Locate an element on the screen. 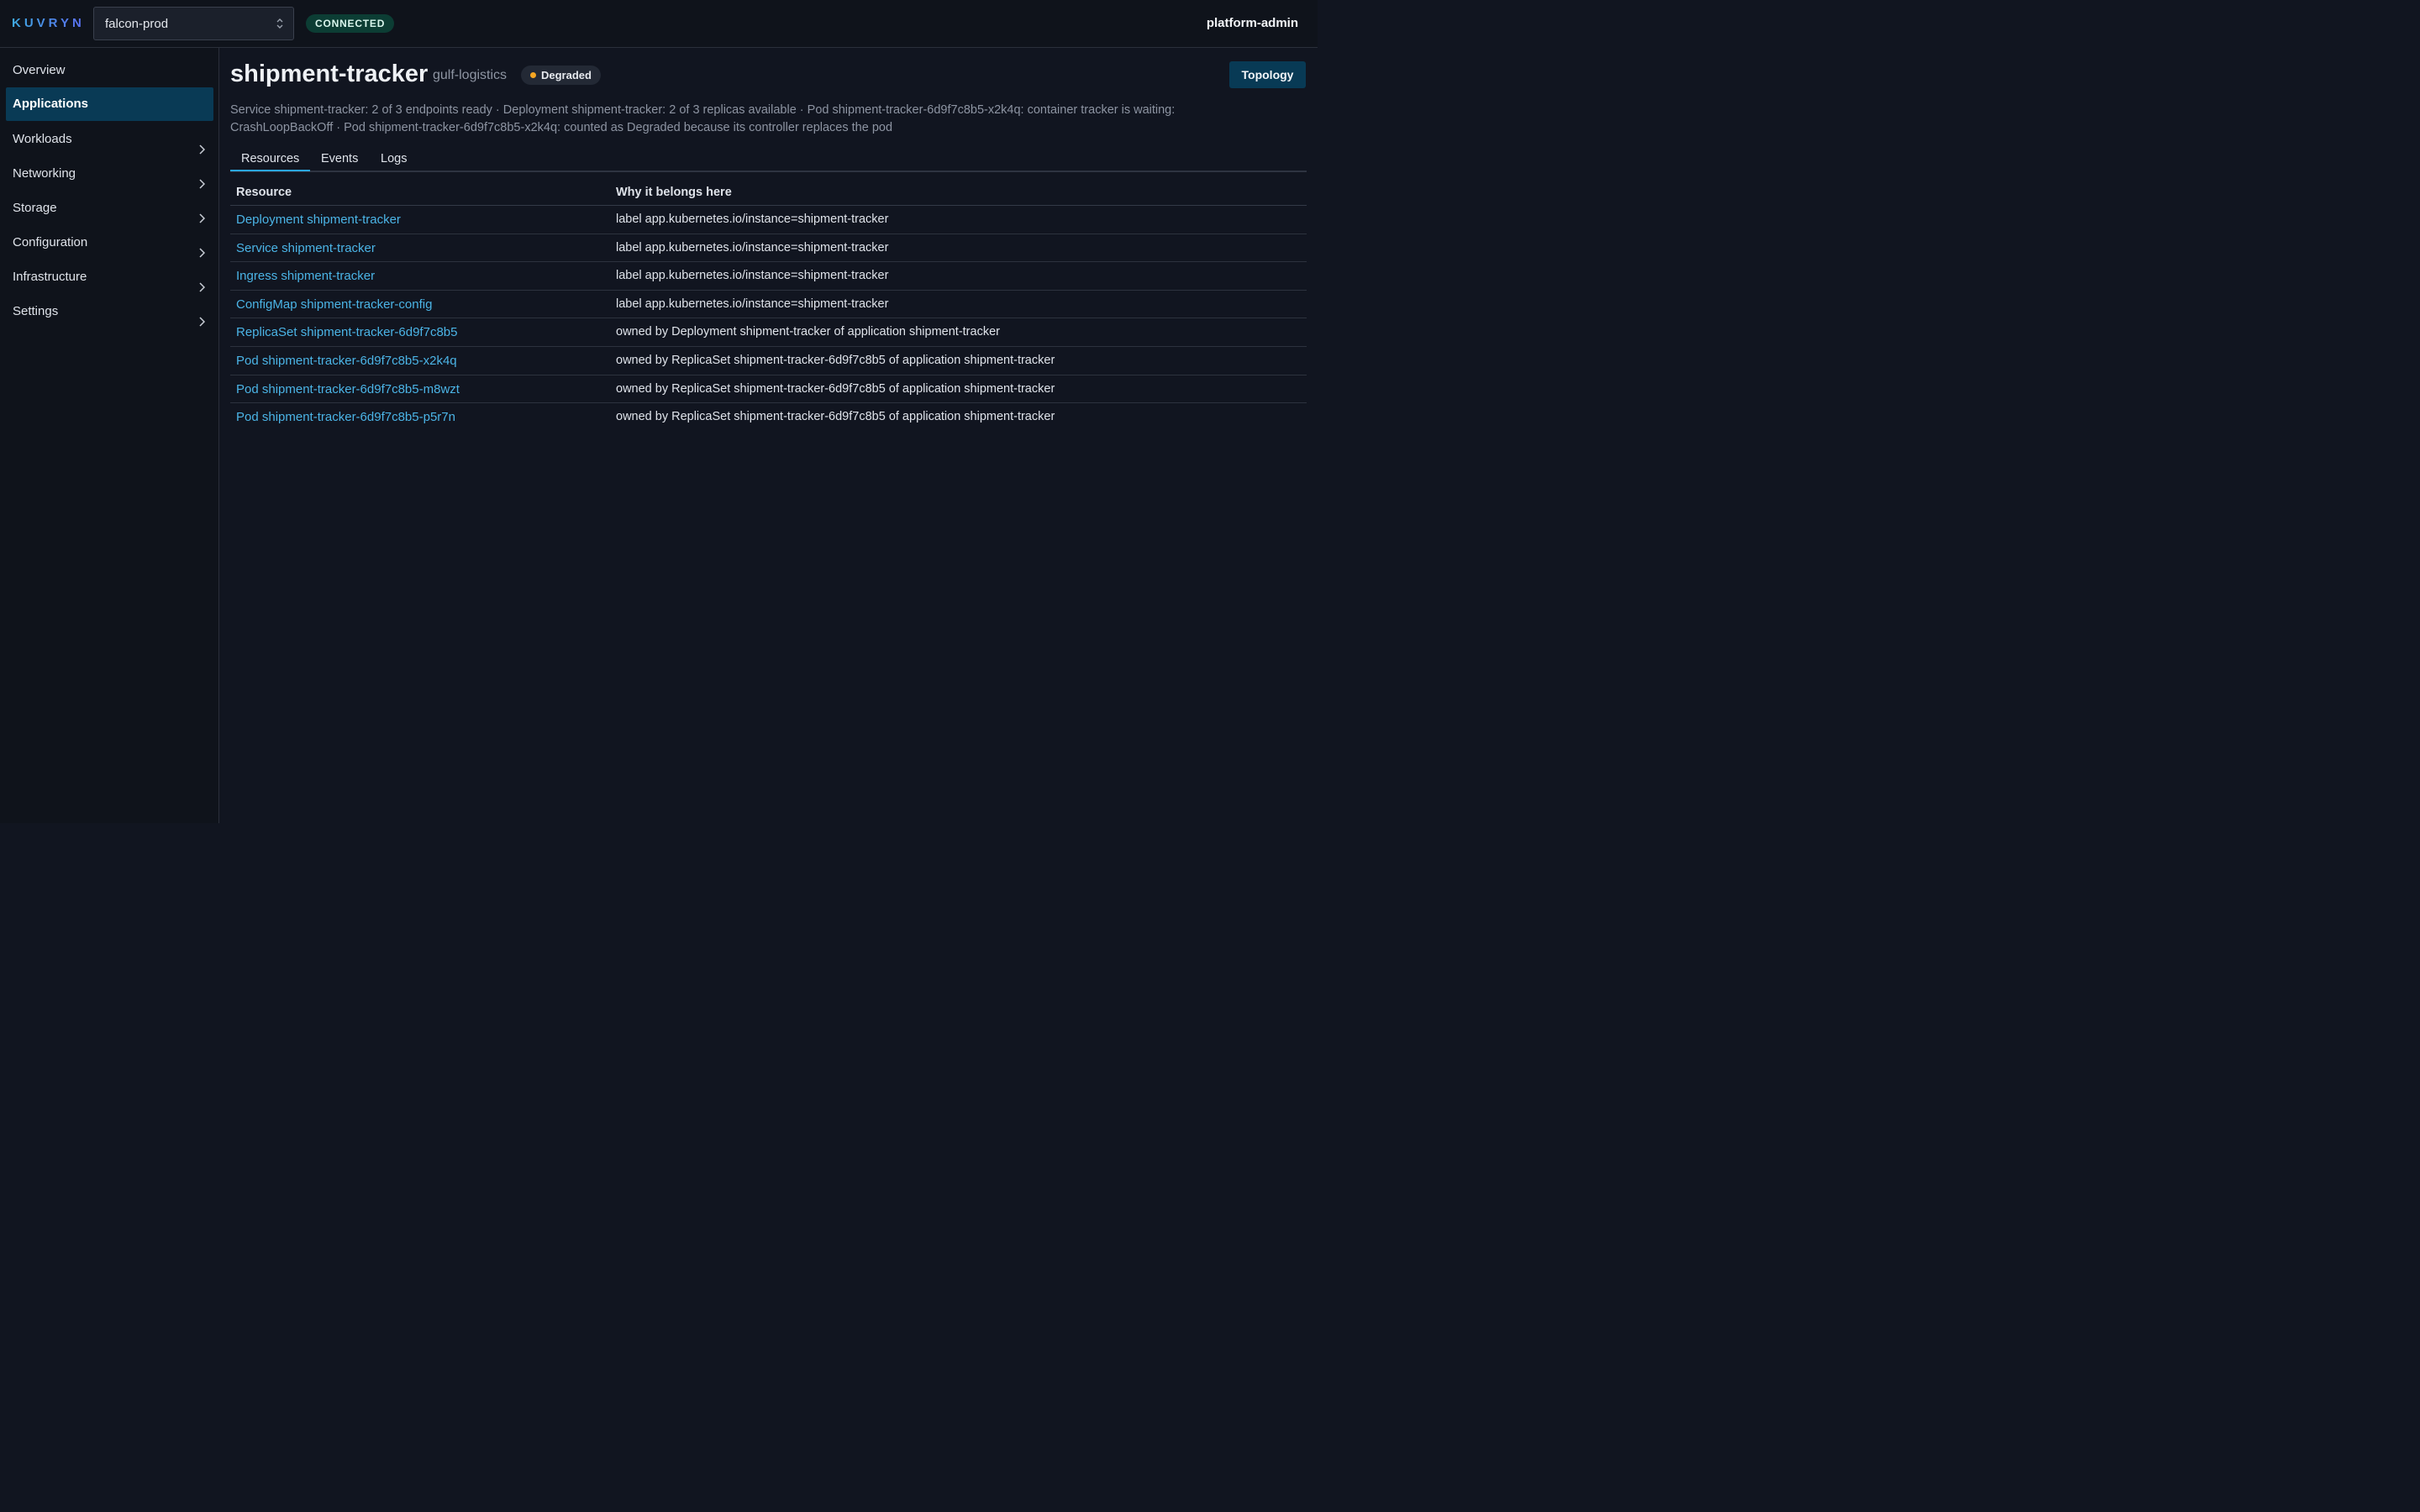 The width and height of the screenshot is (2420, 1512). resource-link: ReplicaSet shipment-tracker-6d9f7c8b5 is located at coordinates (346, 332).